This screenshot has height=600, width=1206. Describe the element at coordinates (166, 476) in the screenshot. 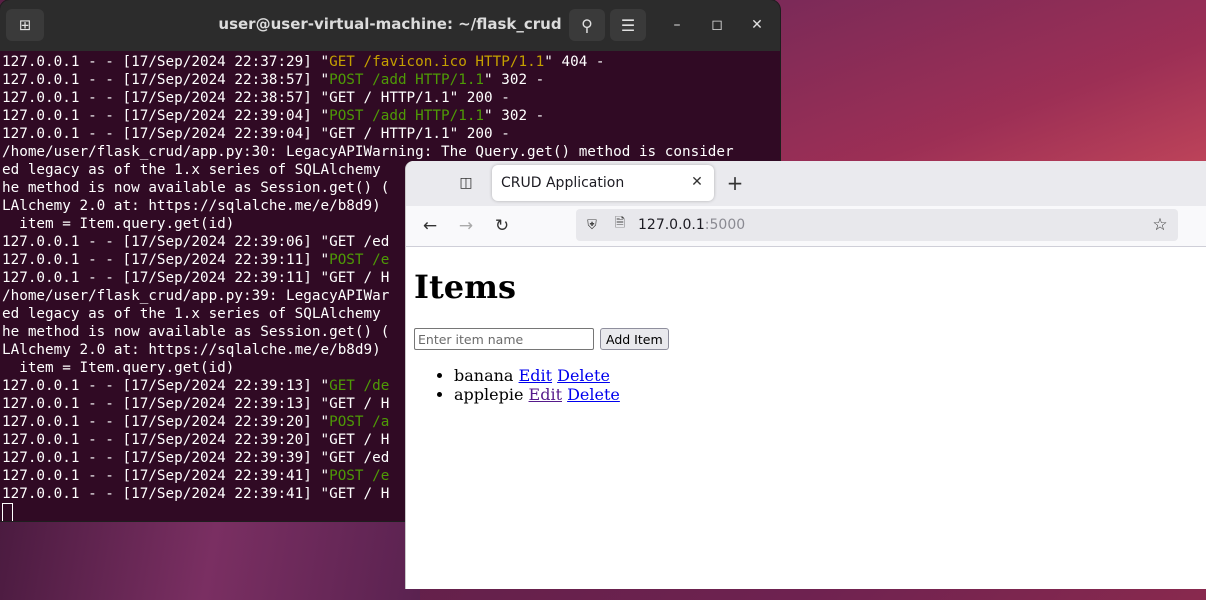

I see `terminal-text: 127.0.0.1 - - [17/Sep/2024 22:39:41] "` at that location.